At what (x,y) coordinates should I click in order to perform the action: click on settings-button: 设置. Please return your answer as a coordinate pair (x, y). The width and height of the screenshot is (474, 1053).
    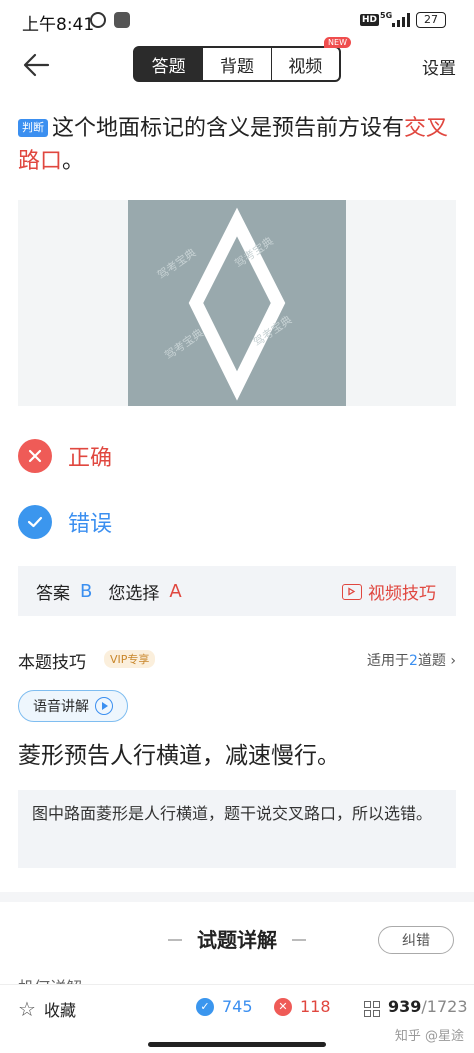
    Looking at the image, I should click on (439, 66).